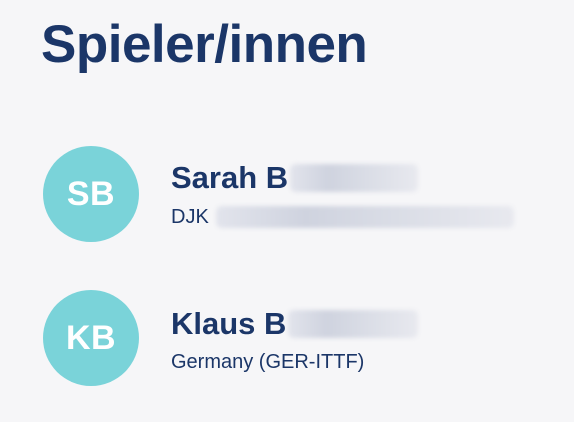  Describe the element at coordinates (190, 217) in the screenshot. I see `player-club-text: DJK` at that location.